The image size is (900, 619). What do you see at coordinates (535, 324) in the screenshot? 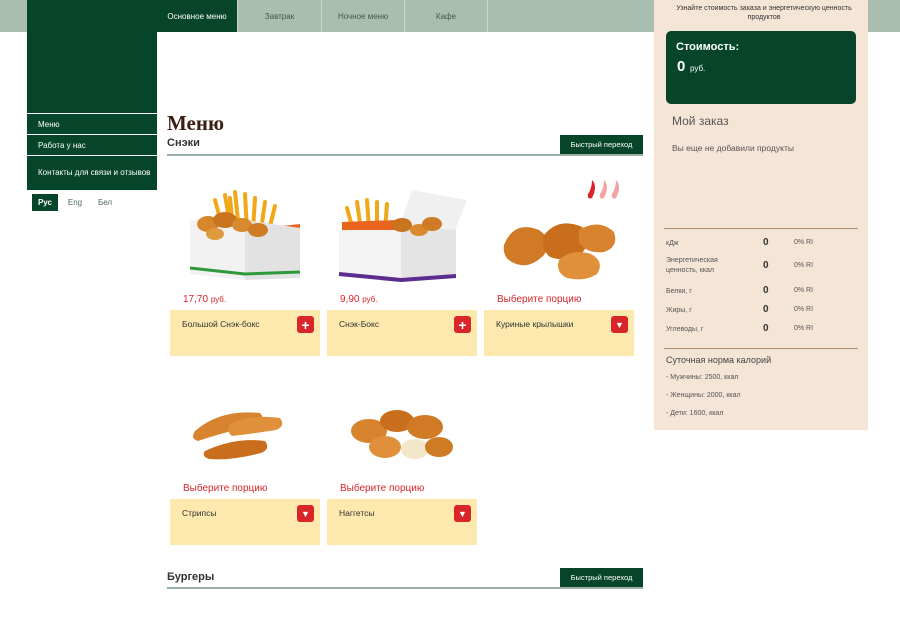
I see `product-name: Куриные крылышки` at bounding box center [535, 324].